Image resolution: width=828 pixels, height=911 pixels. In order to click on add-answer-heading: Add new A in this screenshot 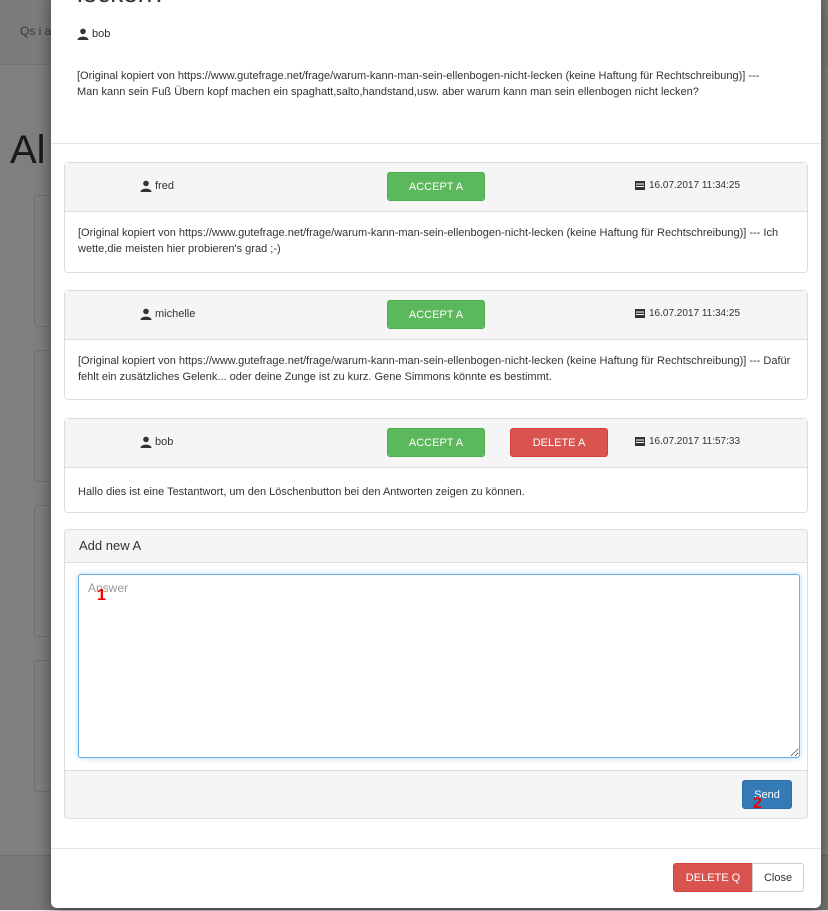, I will do `click(436, 546)`.